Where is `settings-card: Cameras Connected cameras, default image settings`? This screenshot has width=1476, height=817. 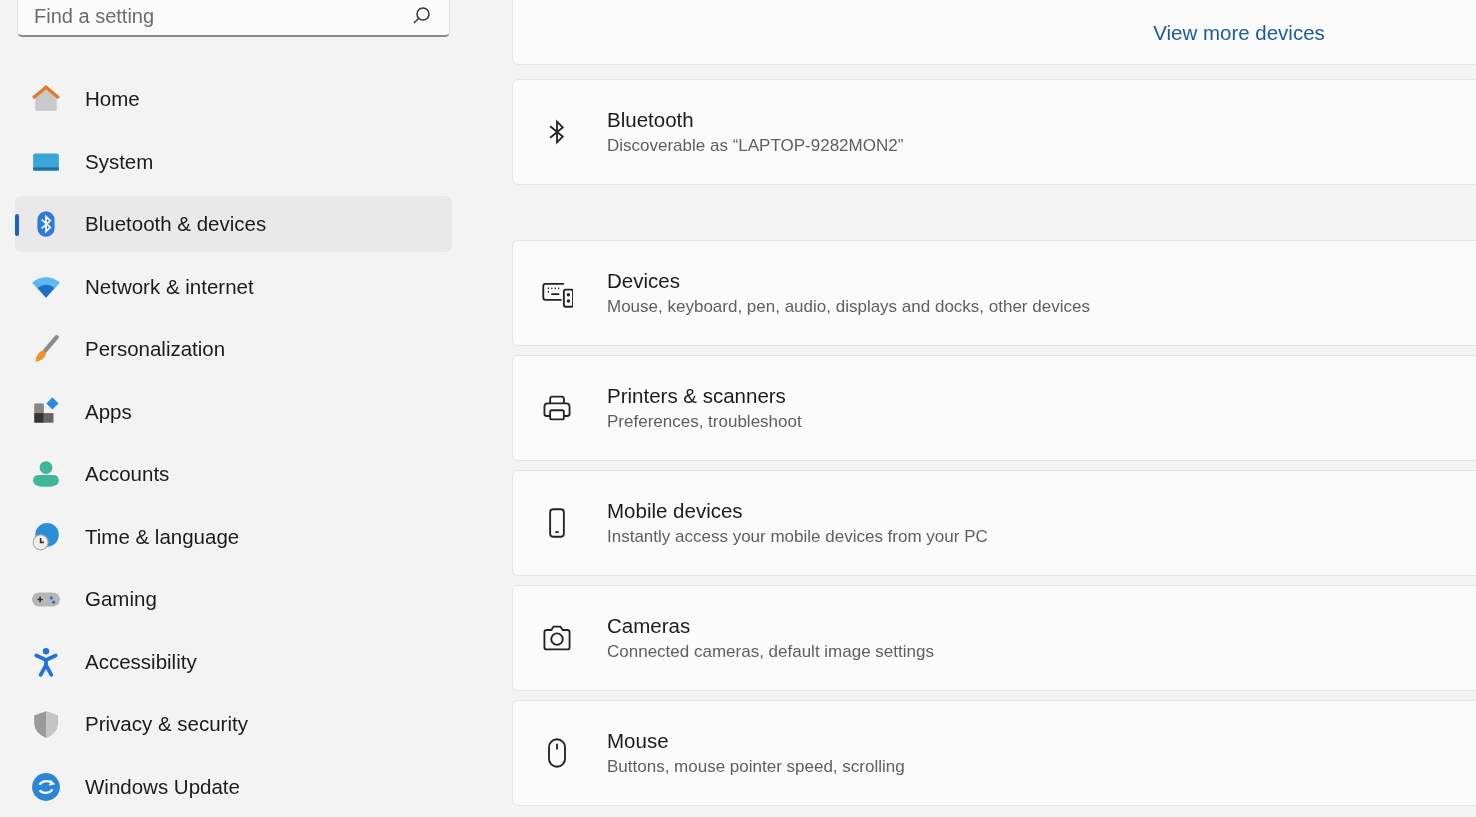 settings-card: Cameras Connected cameras, default image settings is located at coordinates (994, 638).